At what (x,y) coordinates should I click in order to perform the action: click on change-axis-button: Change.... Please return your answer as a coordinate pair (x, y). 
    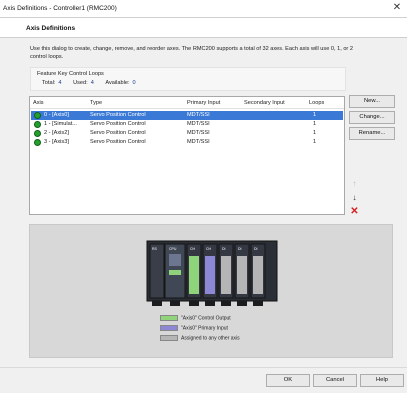
    Looking at the image, I should click on (372, 117).